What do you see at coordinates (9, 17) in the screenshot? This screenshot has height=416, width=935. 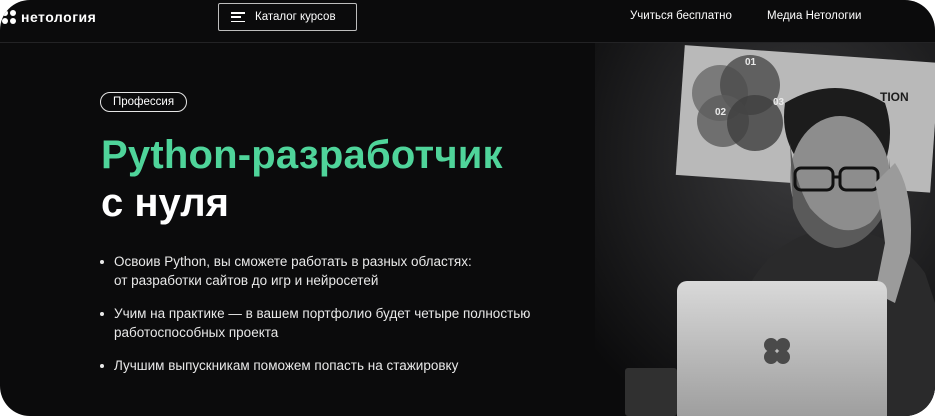 I see `logo-icon` at bounding box center [9, 17].